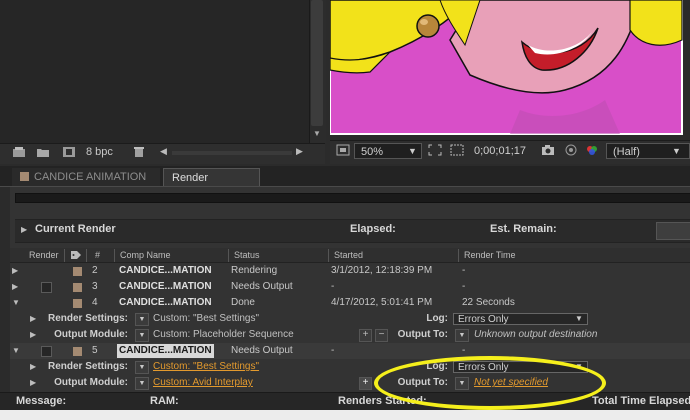 The width and height of the screenshot is (690, 420). What do you see at coordinates (299, 151) in the screenshot?
I see `scroll-right-icon: ▶` at bounding box center [299, 151].